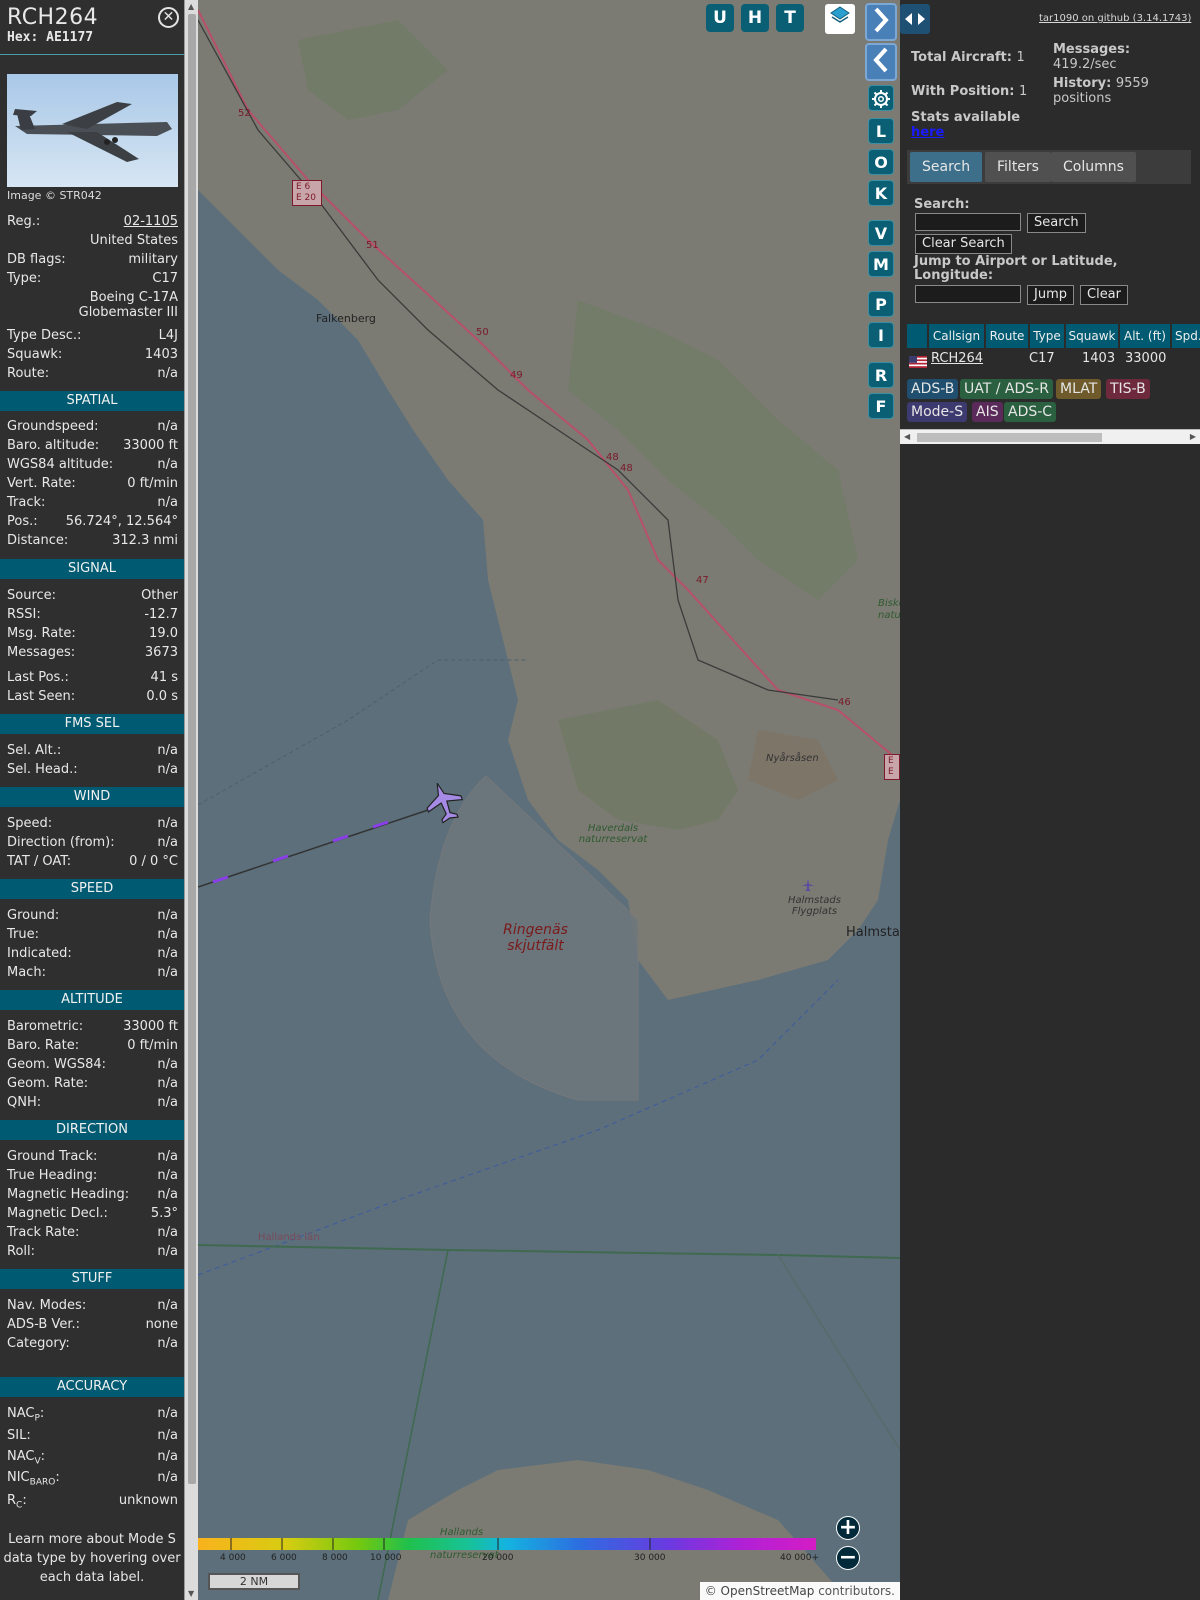 This screenshot has width=1200, height=1600. What do you see at coordinates (47, 1305) in the screenshot?
I see `info-label: Nav. Modes:` at bounding box center [47, 1305].